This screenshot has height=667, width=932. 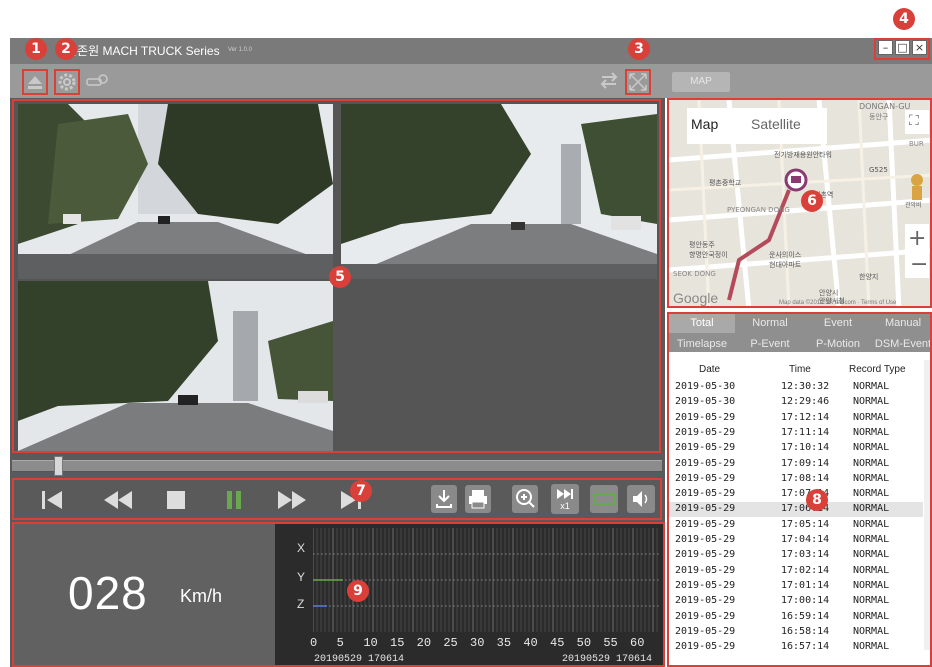 I want to click on map-type-map: Map, so click(x=704, y=124).